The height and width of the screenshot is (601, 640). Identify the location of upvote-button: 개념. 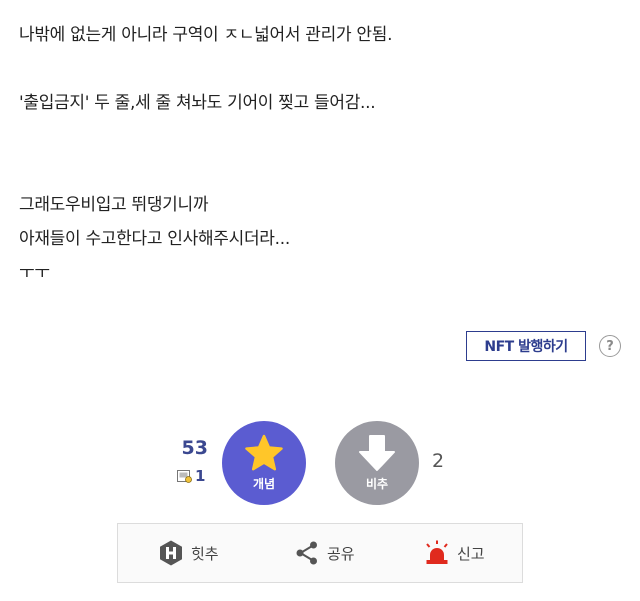
(264, 463).